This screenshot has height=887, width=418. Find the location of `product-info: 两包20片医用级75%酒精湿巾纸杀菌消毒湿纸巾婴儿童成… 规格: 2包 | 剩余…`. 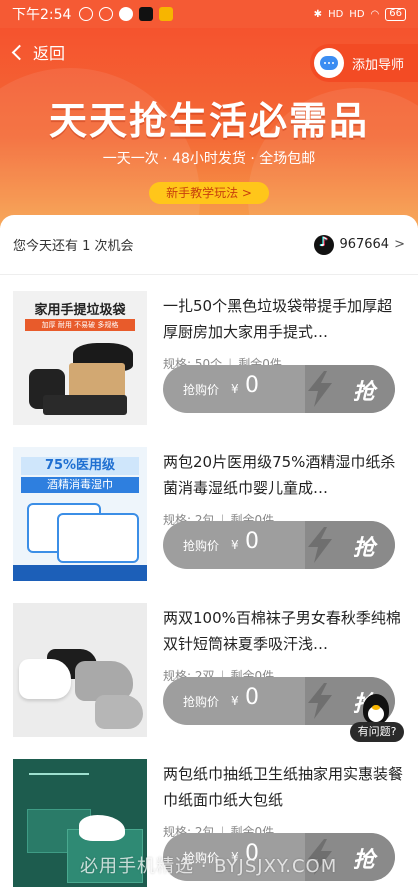

product-info: 两包20片医用级75%酒精湿巾纸杀菌消毒湿纸巾婴儿童成… 规格: 2包 | 剩余… is located at coordinates (283, 488).